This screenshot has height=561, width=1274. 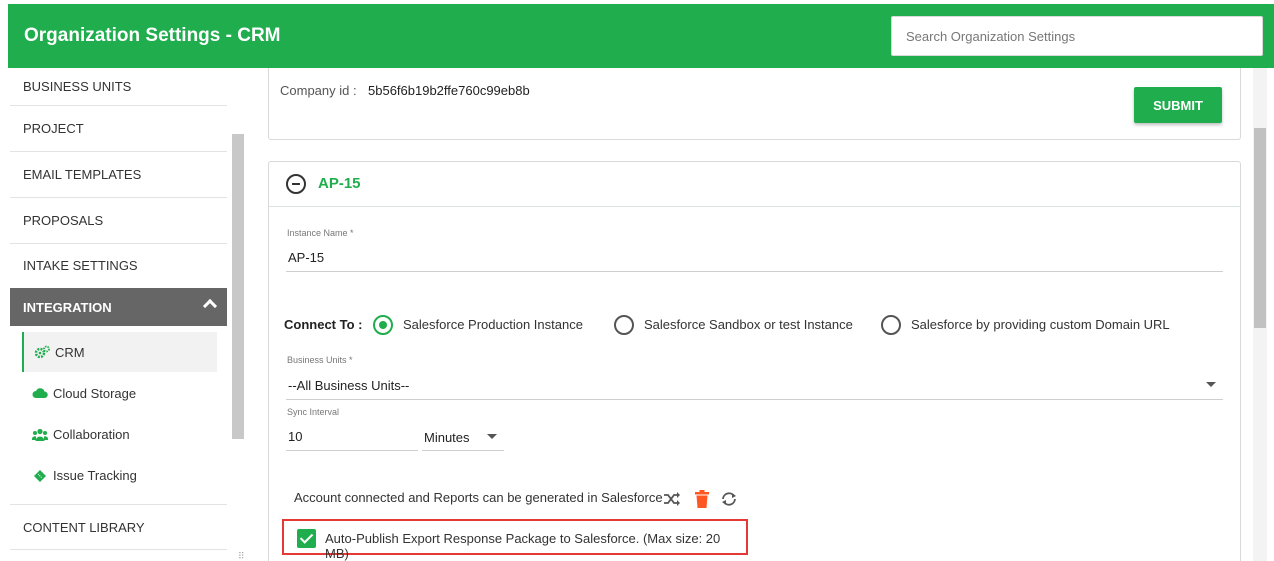 I want to click on sync-unit-underline, so click(x=463, y=450).